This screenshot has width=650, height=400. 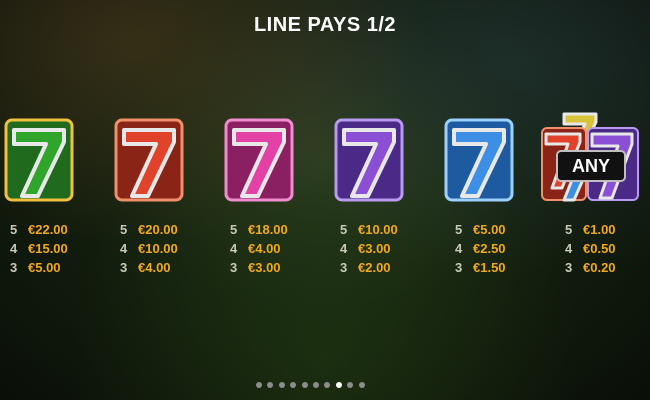 I want to click on seven-purple-icon, so click(x=369, y=158).